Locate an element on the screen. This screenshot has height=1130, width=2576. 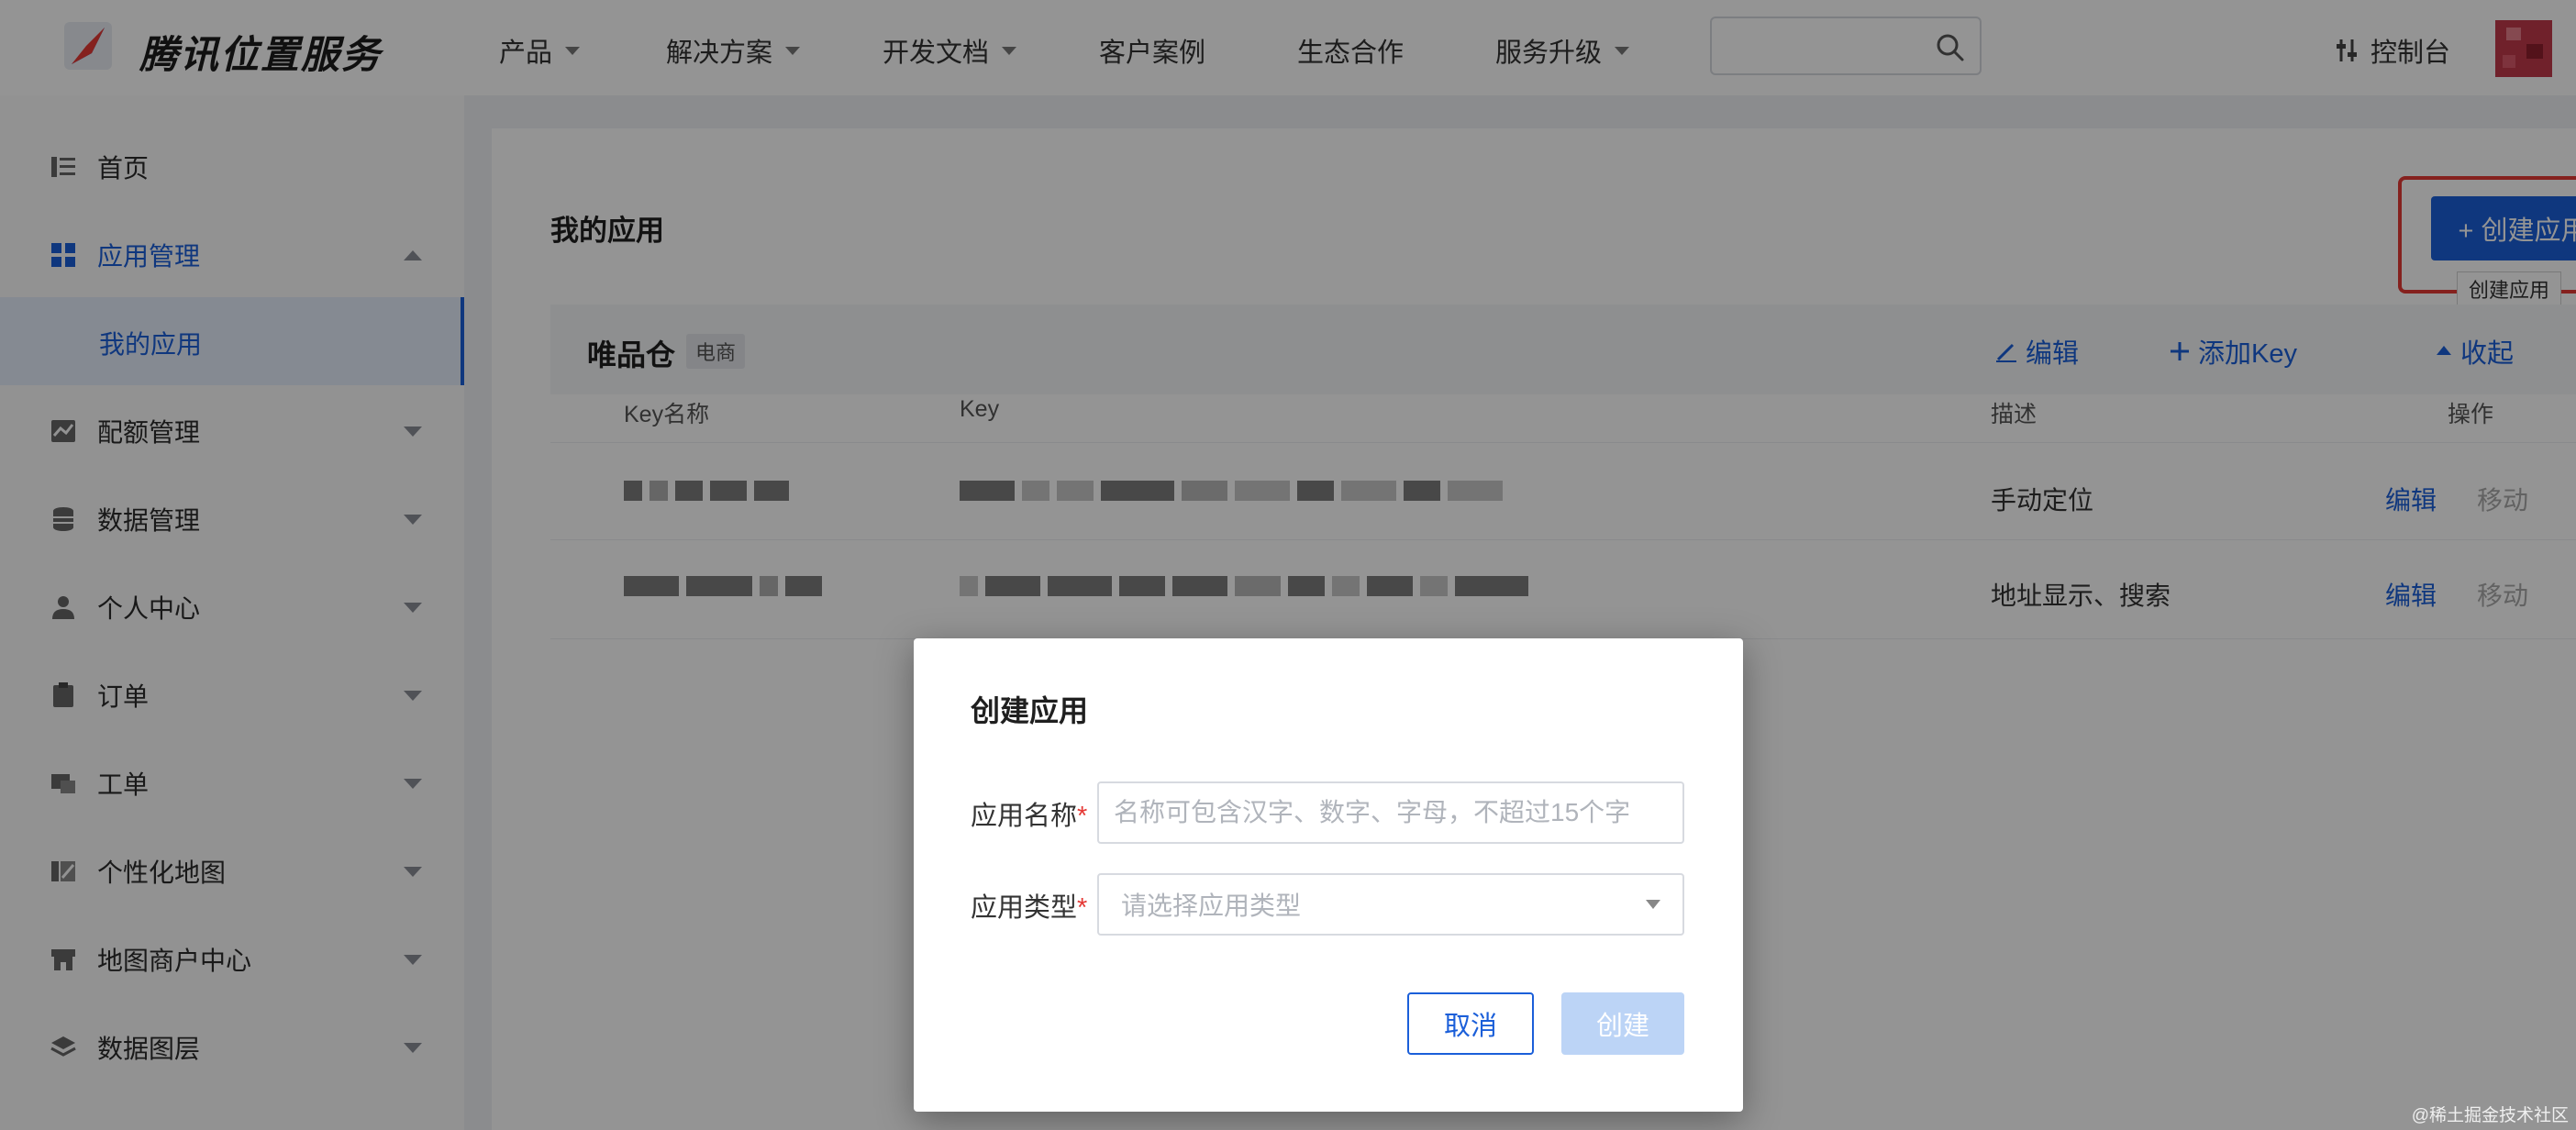
app-name-label: 应用名称* is located at coordinates (1029, 814).